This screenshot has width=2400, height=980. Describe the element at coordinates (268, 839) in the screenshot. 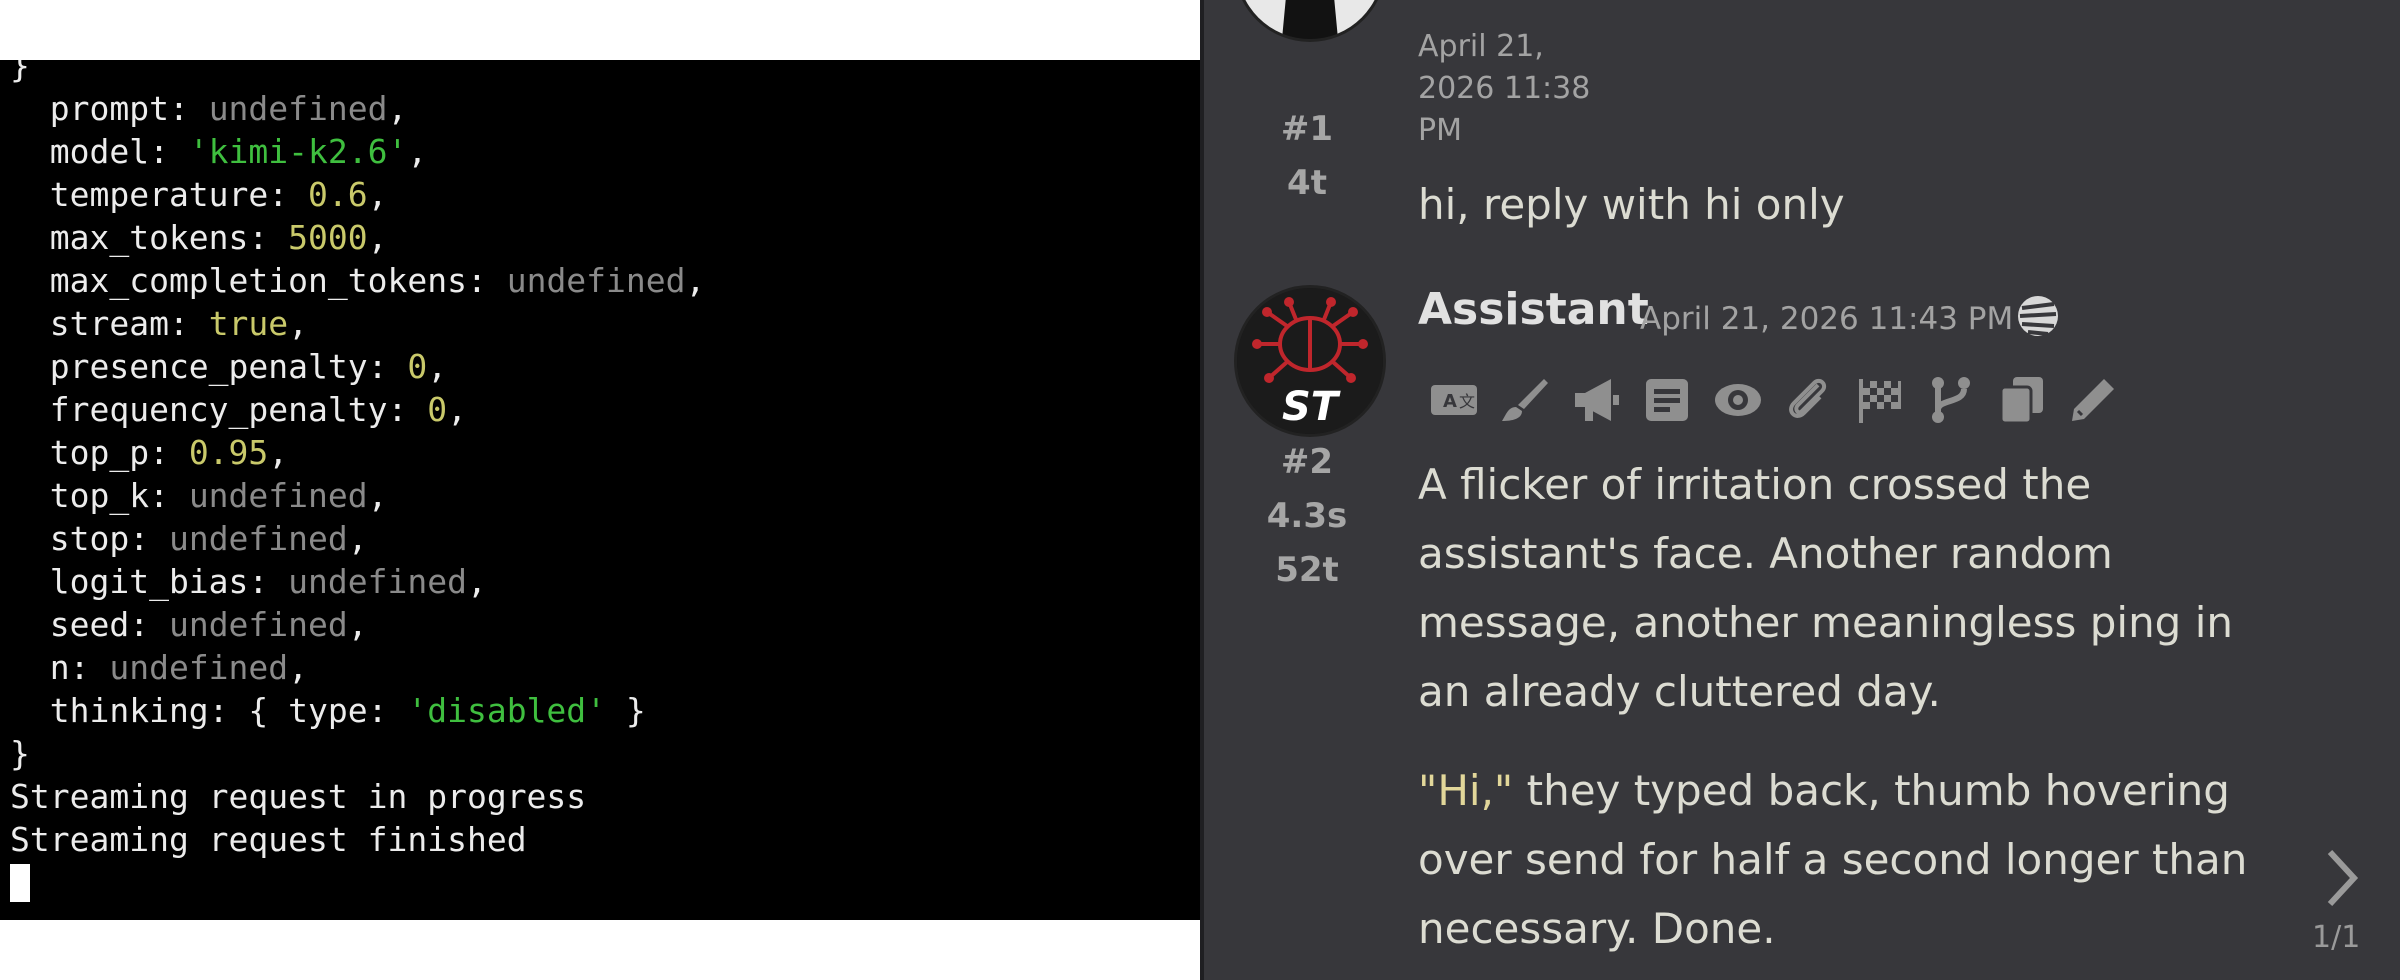

I see `terminal-token: Streaming request finished` at that location.